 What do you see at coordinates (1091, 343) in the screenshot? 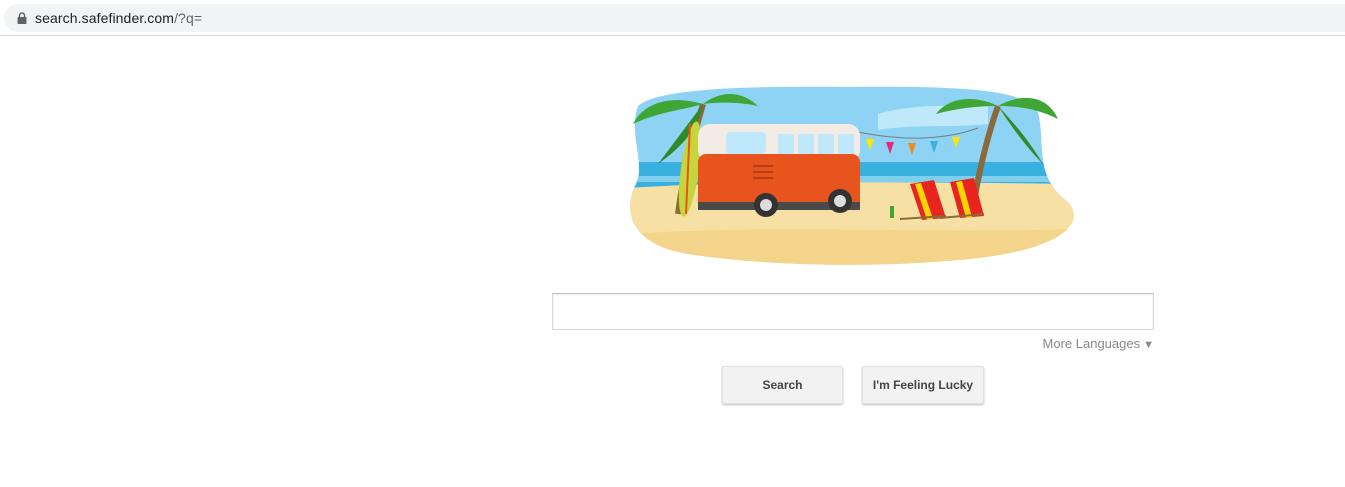
I see `more-languages-label: More Languages` at bounding box center [1091, 343].